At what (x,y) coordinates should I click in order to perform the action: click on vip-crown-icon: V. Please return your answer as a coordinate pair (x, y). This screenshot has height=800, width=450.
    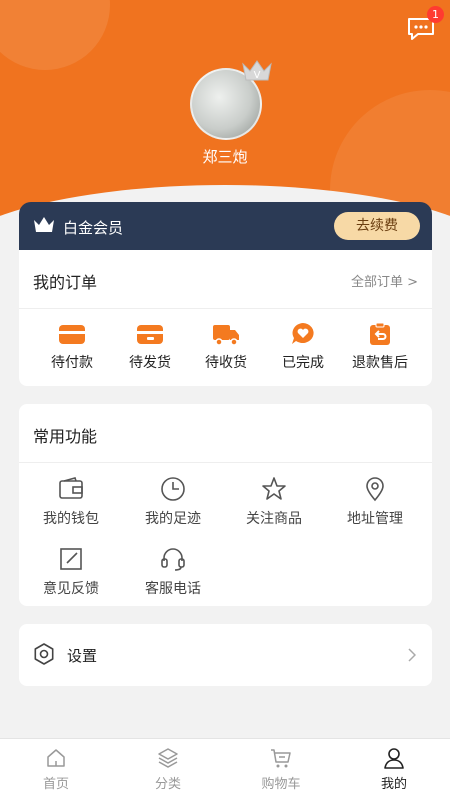
    Looking at the image, I should click on (257, 70).